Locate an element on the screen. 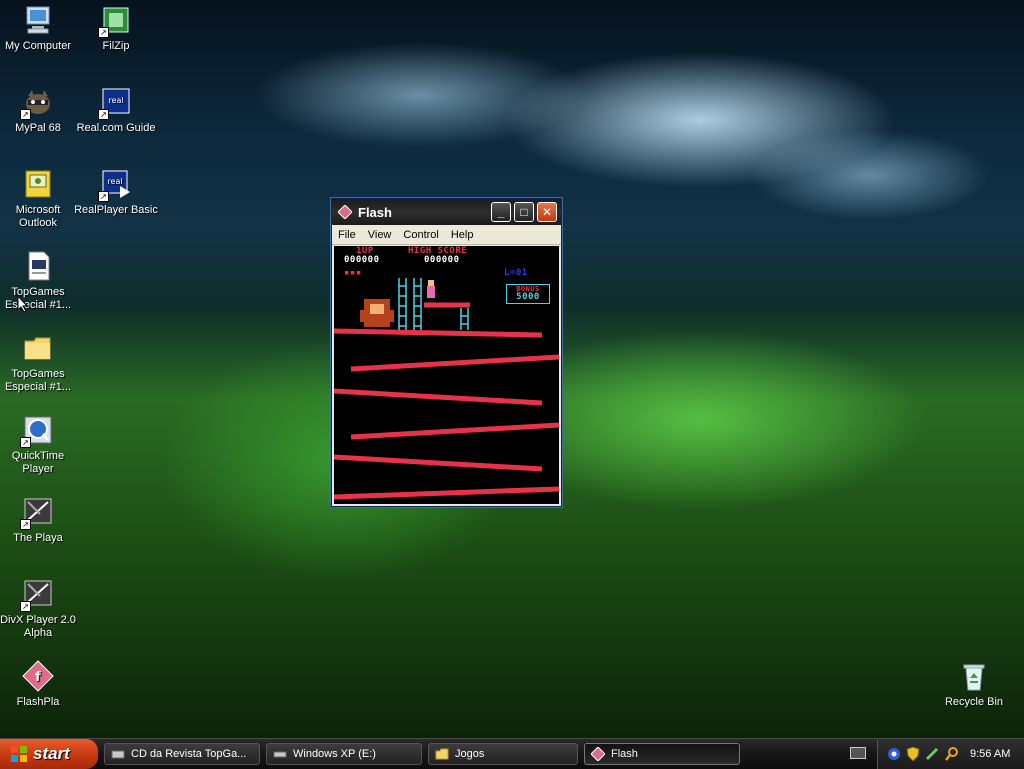 Image resolution: width=1024 pixels, height=769 pixels. flash-player-icon: f is located at coordinates (38, 676).